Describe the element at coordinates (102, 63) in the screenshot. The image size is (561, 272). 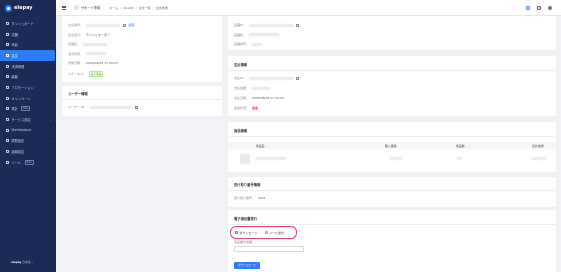
I see `created-at-value: 2025/08/15 17:59:25` at that location.